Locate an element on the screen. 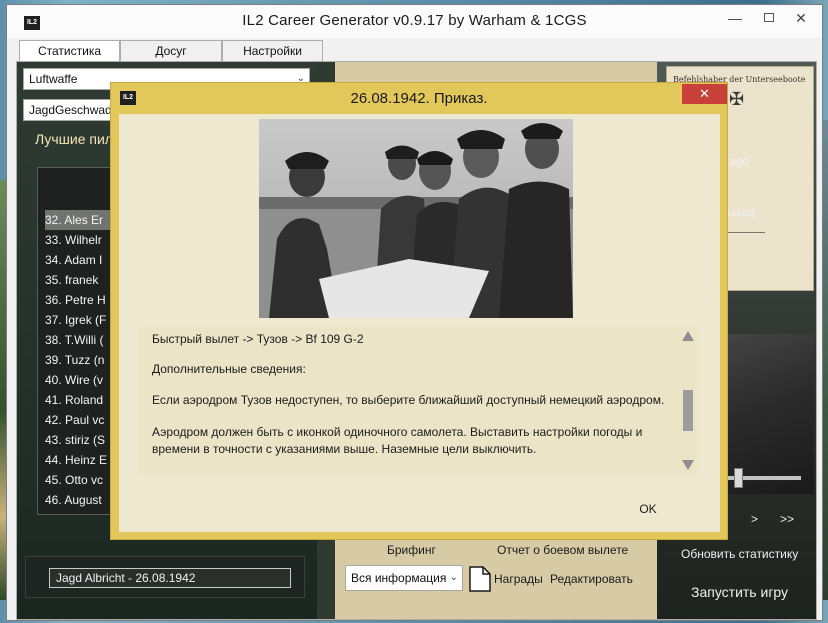 Image resolution: width=828 pixels, height=623 pixels. info-filter-select: Вся информация ⌄ is located at coordinates (404, 578).